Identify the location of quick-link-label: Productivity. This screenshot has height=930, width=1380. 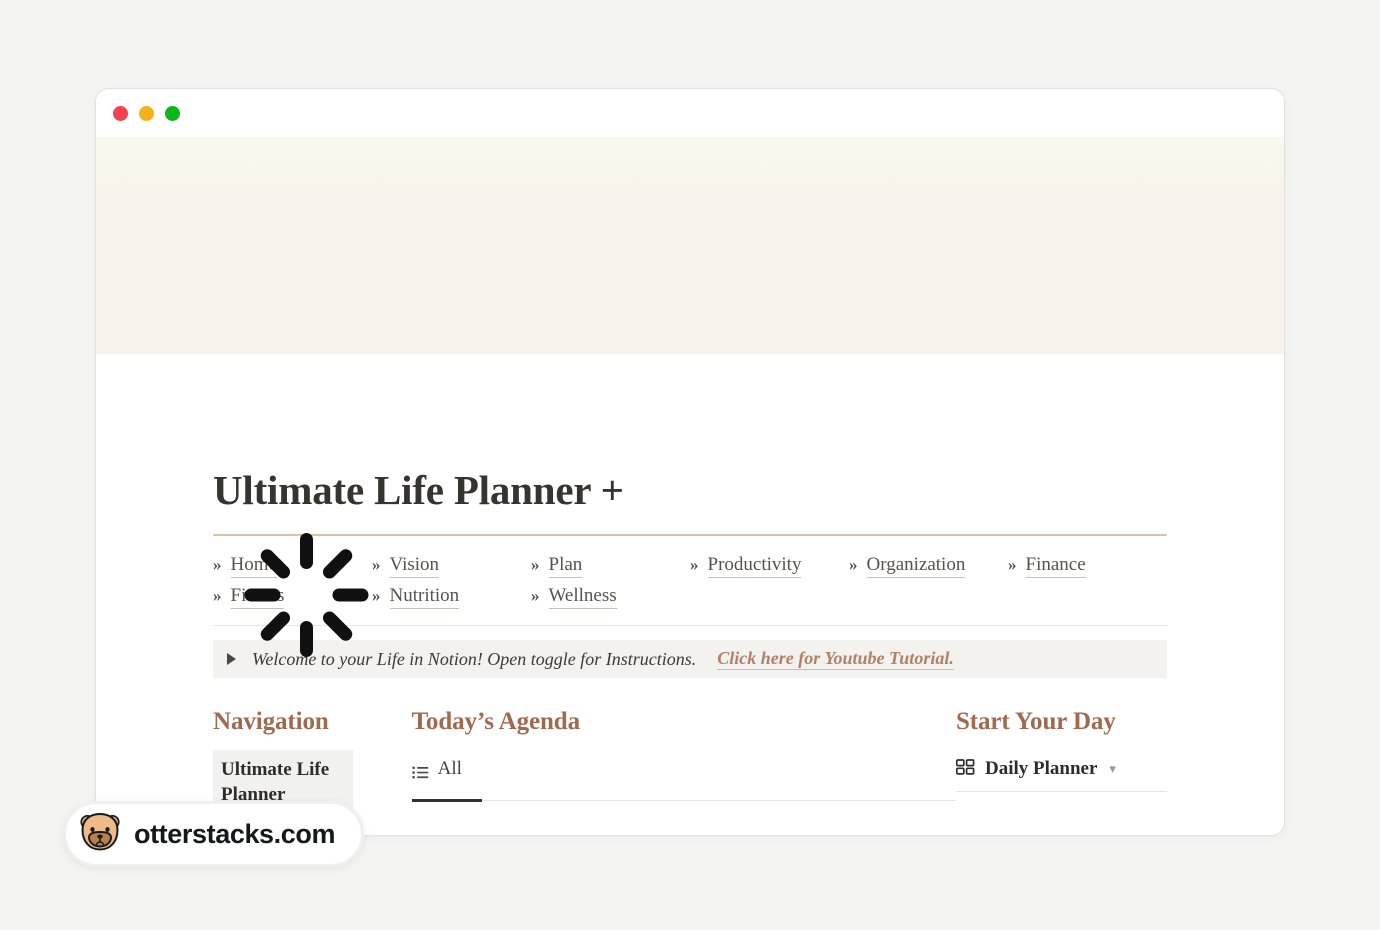
(754, 566).